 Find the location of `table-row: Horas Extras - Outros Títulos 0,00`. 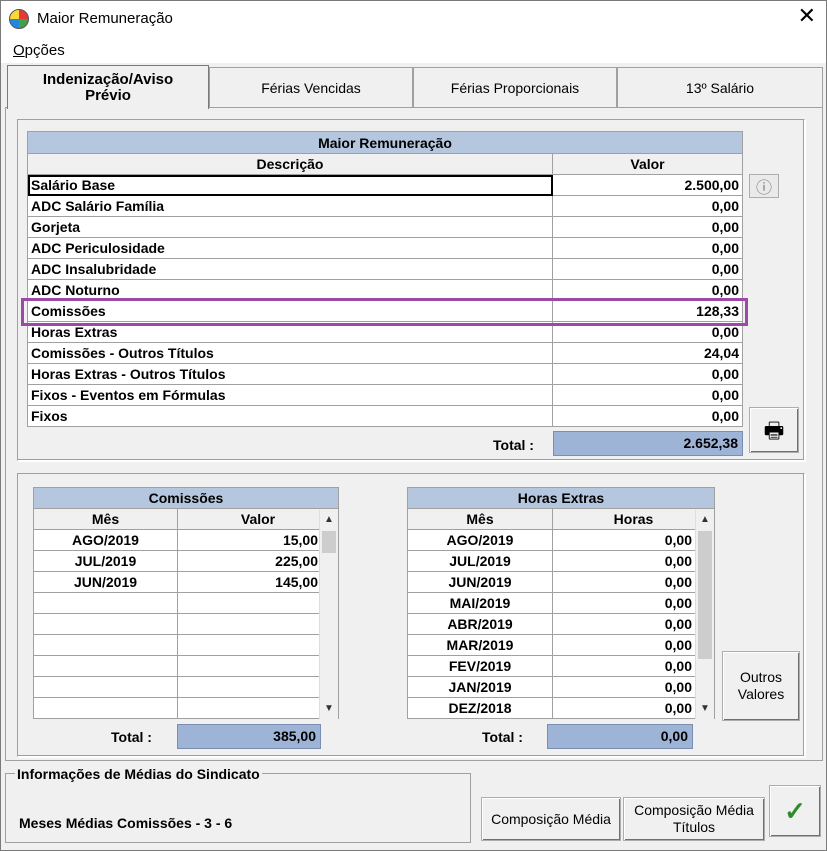

table-row: Horas Extras - Outros Títulos 0,00 is located at coordinates (385, 374).